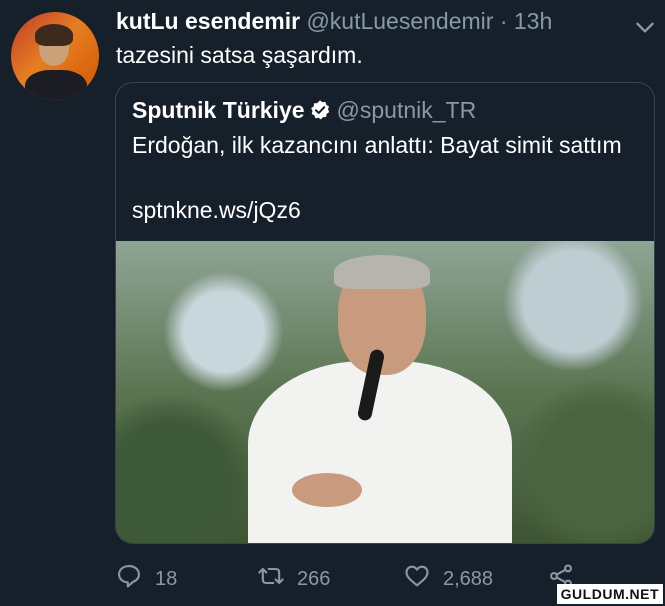 This screenshot has height=606, width=665. What do you see at coordinates (55, 56) in the screenshot?
I see `avatar` at bounding box center [55, 56].